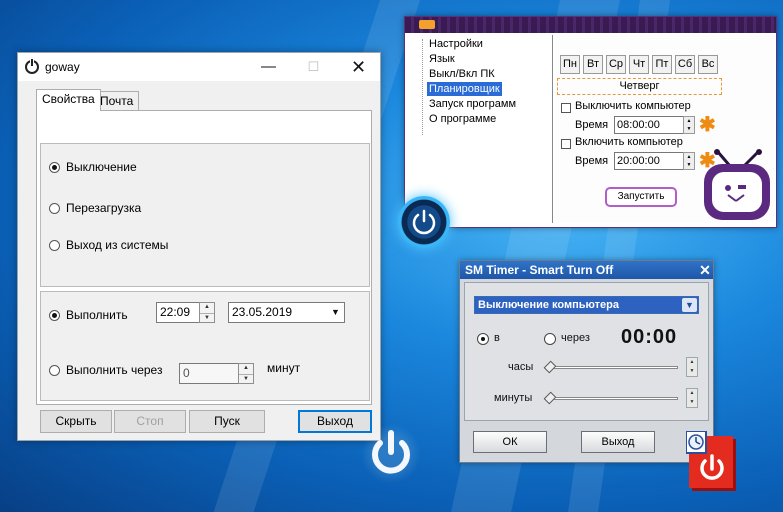  Describe the element at coordinates (422, 87) in the screenshot. I see `tree-line` at that location.